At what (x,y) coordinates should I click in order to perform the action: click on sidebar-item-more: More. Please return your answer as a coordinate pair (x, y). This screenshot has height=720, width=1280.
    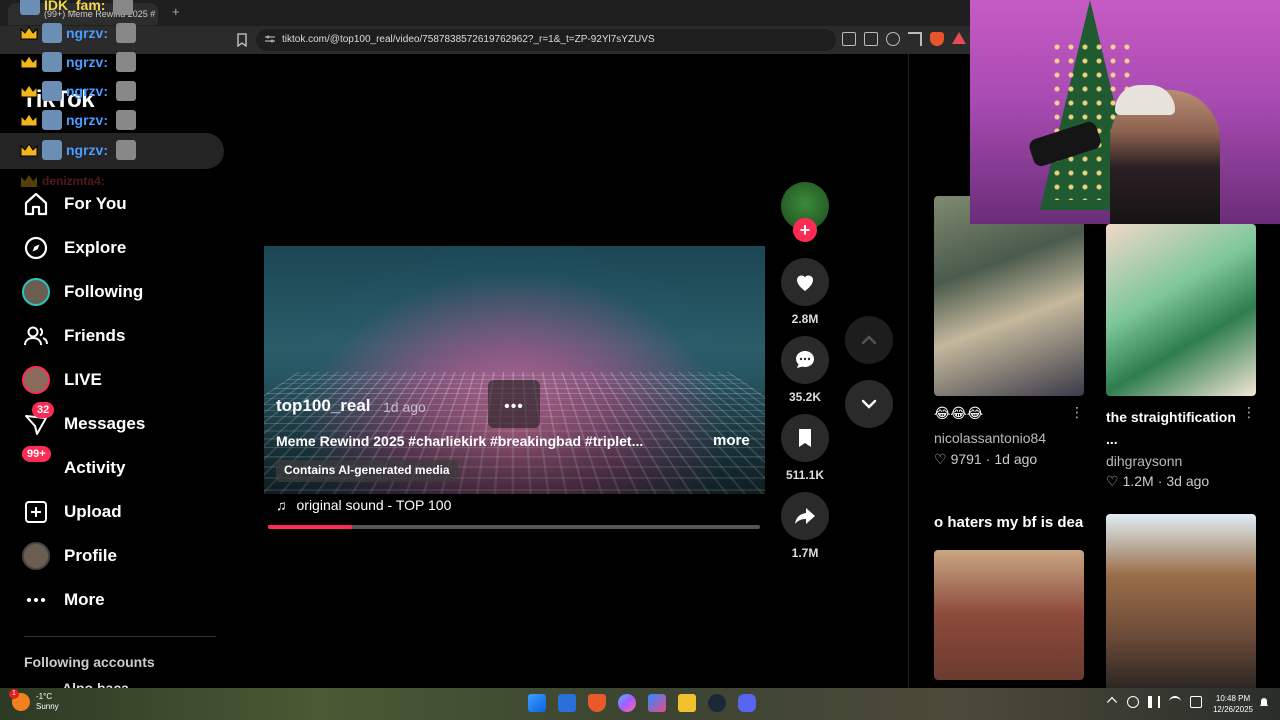
    Looking at the image, I should click on (122, 600).